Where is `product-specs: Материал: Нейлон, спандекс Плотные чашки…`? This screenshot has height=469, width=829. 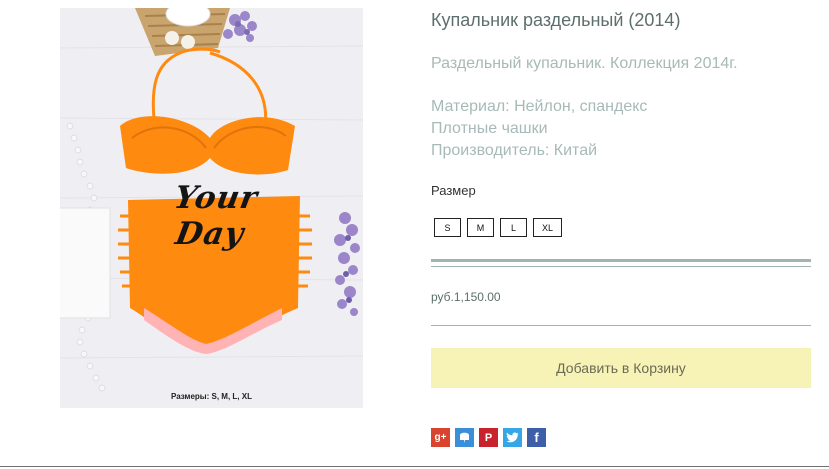 product-specs: Материал: Нейлон, спандекс Плотные чашки… is located at coordinates (539, 129).